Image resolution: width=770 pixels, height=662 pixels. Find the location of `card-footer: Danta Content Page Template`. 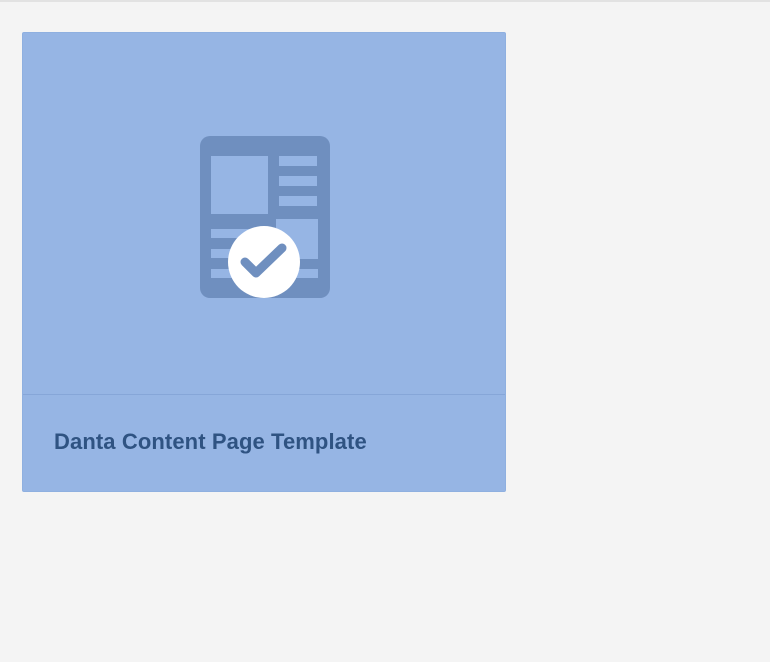

card-footer: Danta Content Page Template is located at coordinates (264, 443).